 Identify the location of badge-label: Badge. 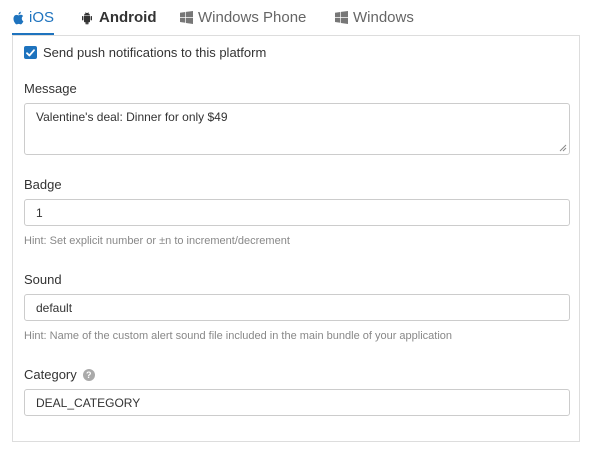
(43, 184).